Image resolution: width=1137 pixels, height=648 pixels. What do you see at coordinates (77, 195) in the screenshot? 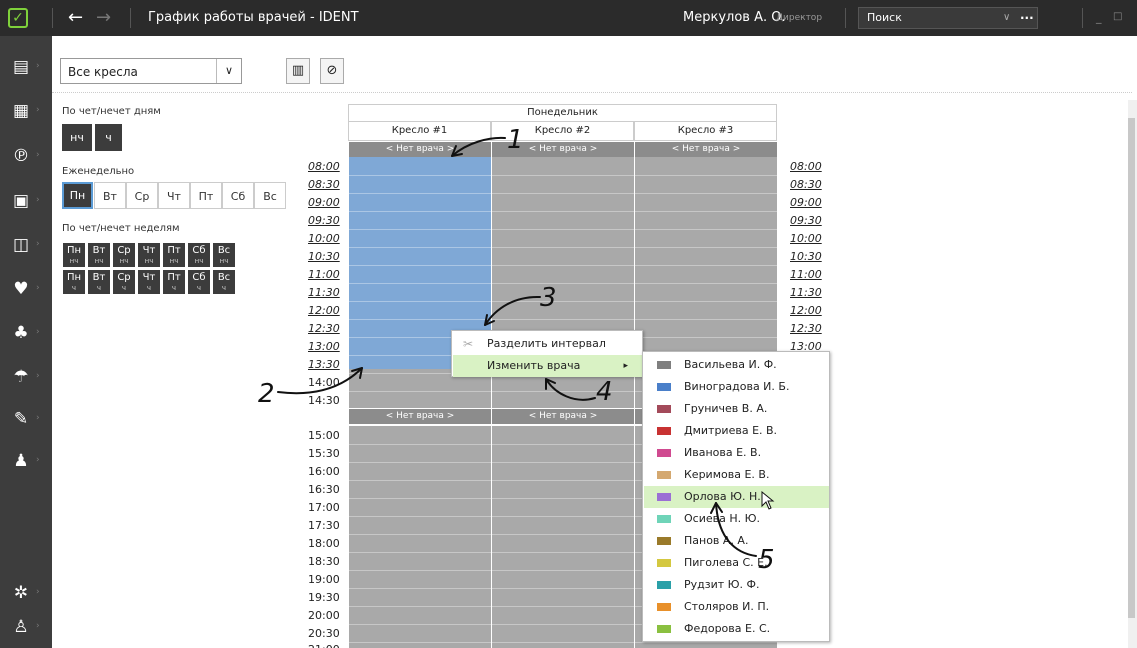
I see `weekday-mon-button: Пн` at bounding box center [77, 195].